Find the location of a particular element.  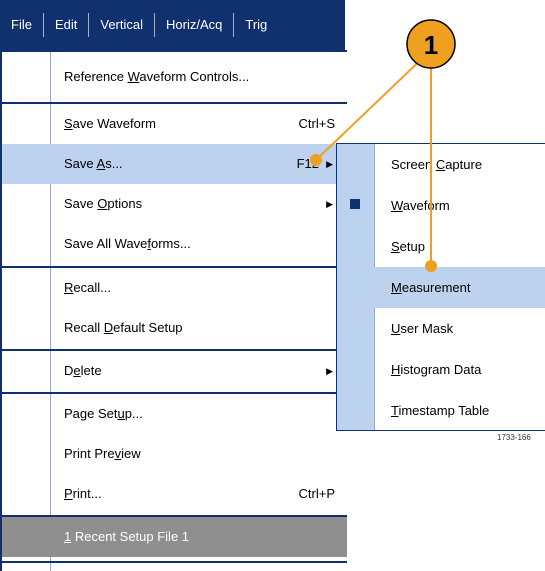

callout-number: 1 is located at coordinates (431, 45).